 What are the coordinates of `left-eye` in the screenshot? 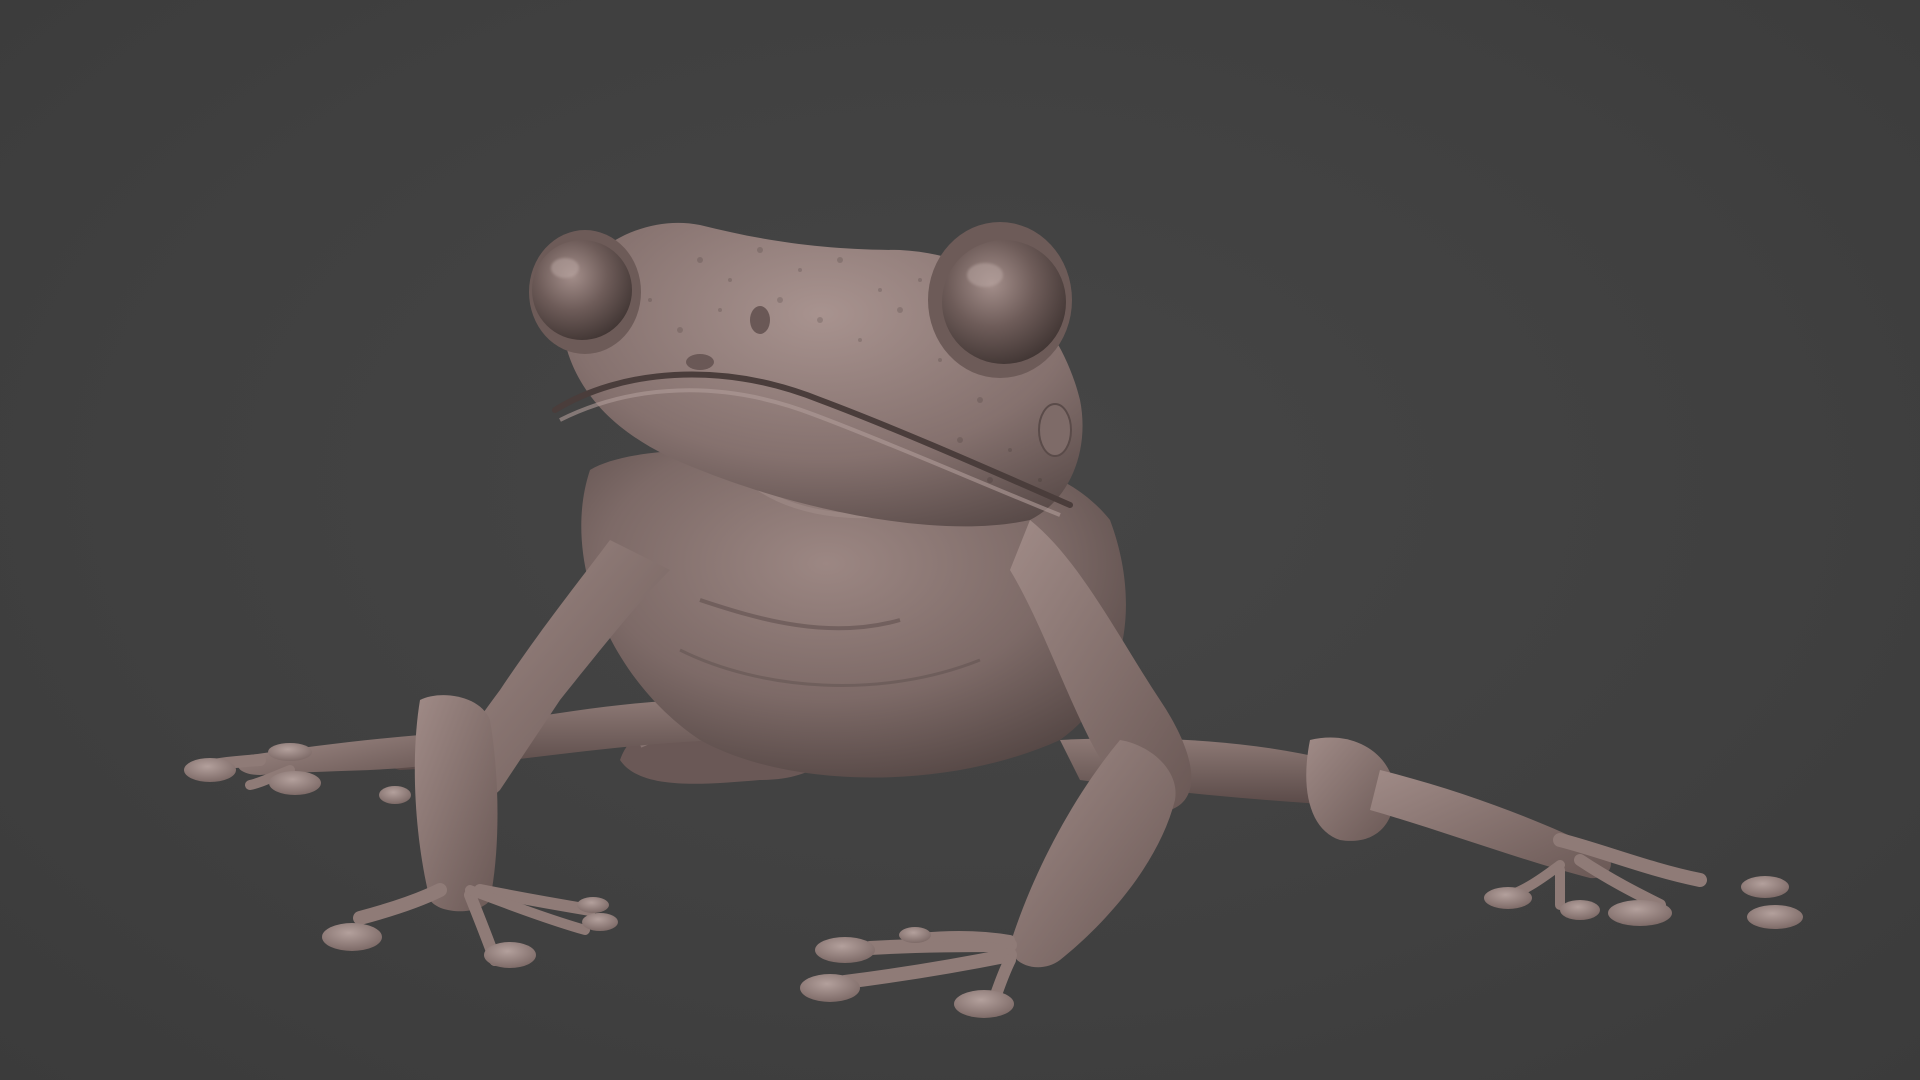 It's located at (585, 292).